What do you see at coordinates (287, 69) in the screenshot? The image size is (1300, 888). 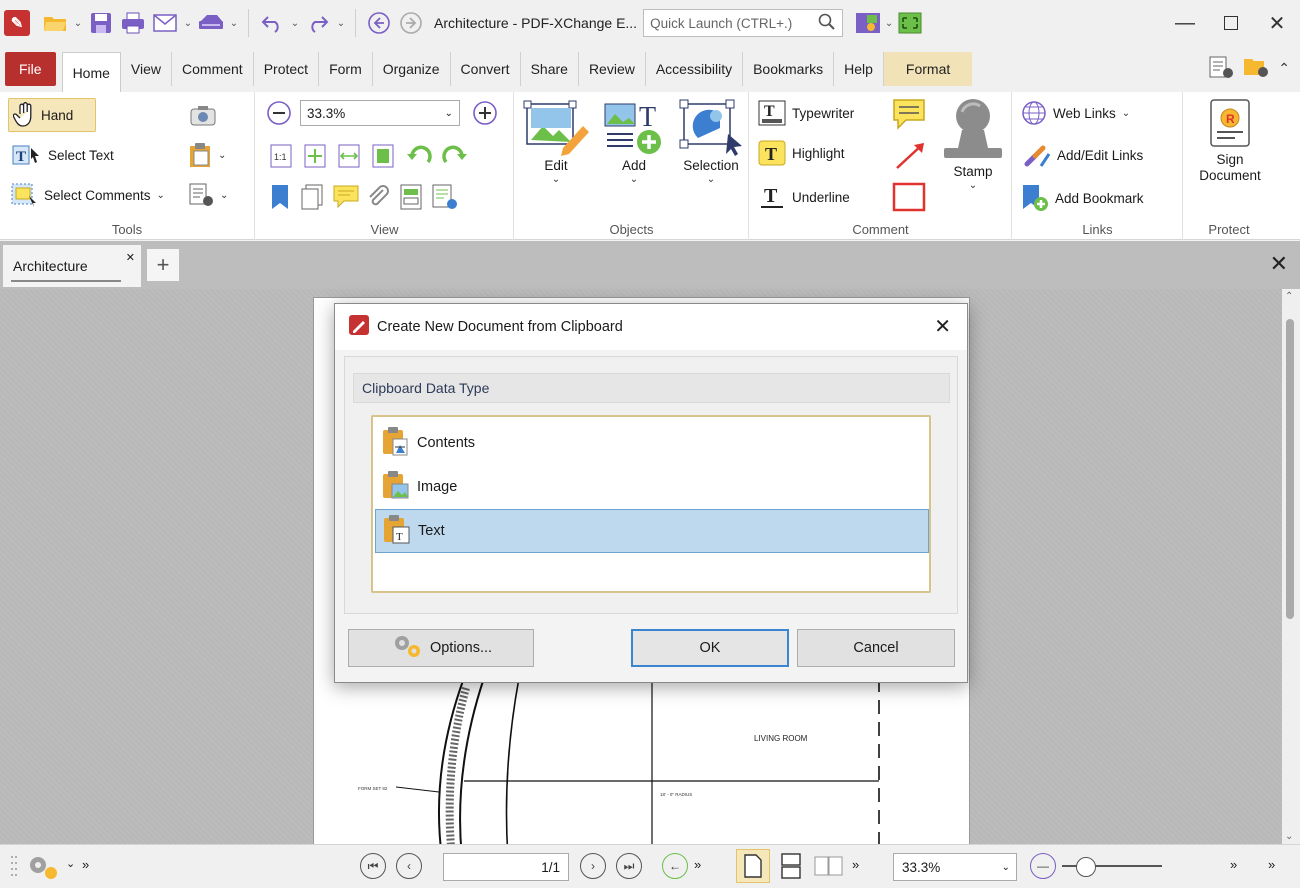 I see `tab-protect: Protect` at bounding box center [287, 69].